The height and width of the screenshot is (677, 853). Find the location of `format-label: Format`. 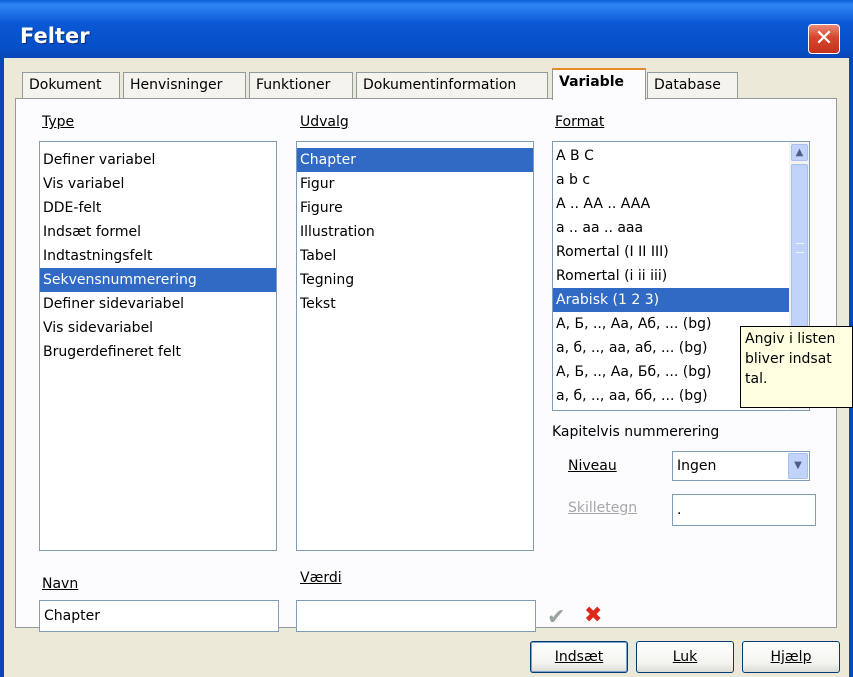

format-label: Format is located at coordinates (580, 122).